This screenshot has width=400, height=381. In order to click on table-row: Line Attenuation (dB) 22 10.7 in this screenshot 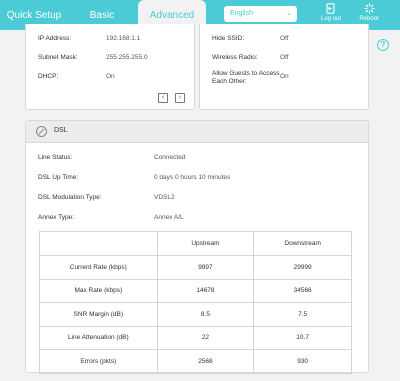, I will do `click(195, 337)`.